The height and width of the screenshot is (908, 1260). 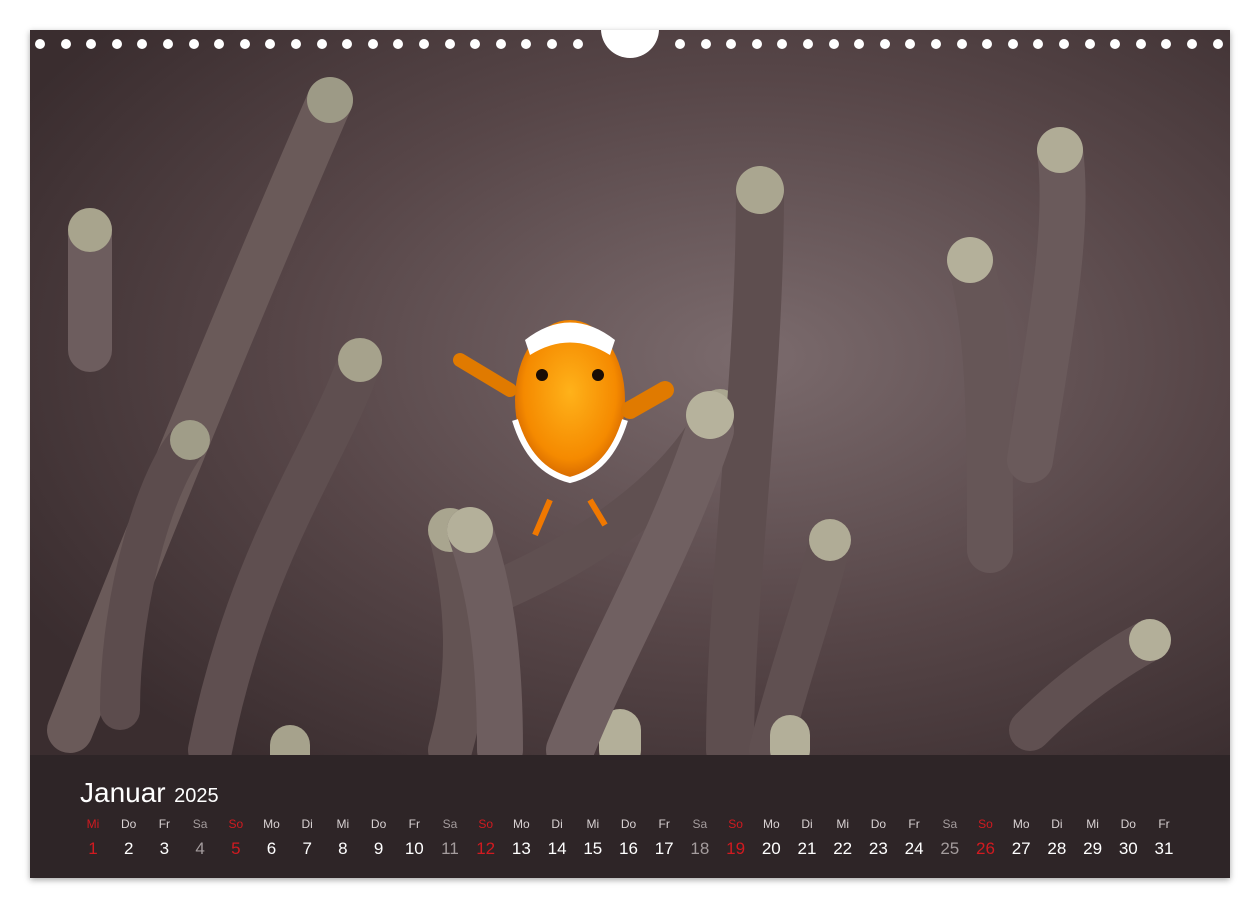 What do you see at coordinates (629, 838) in the screenshot?
I see `calendar-day: Do 16` at bounding box center [629, 838].